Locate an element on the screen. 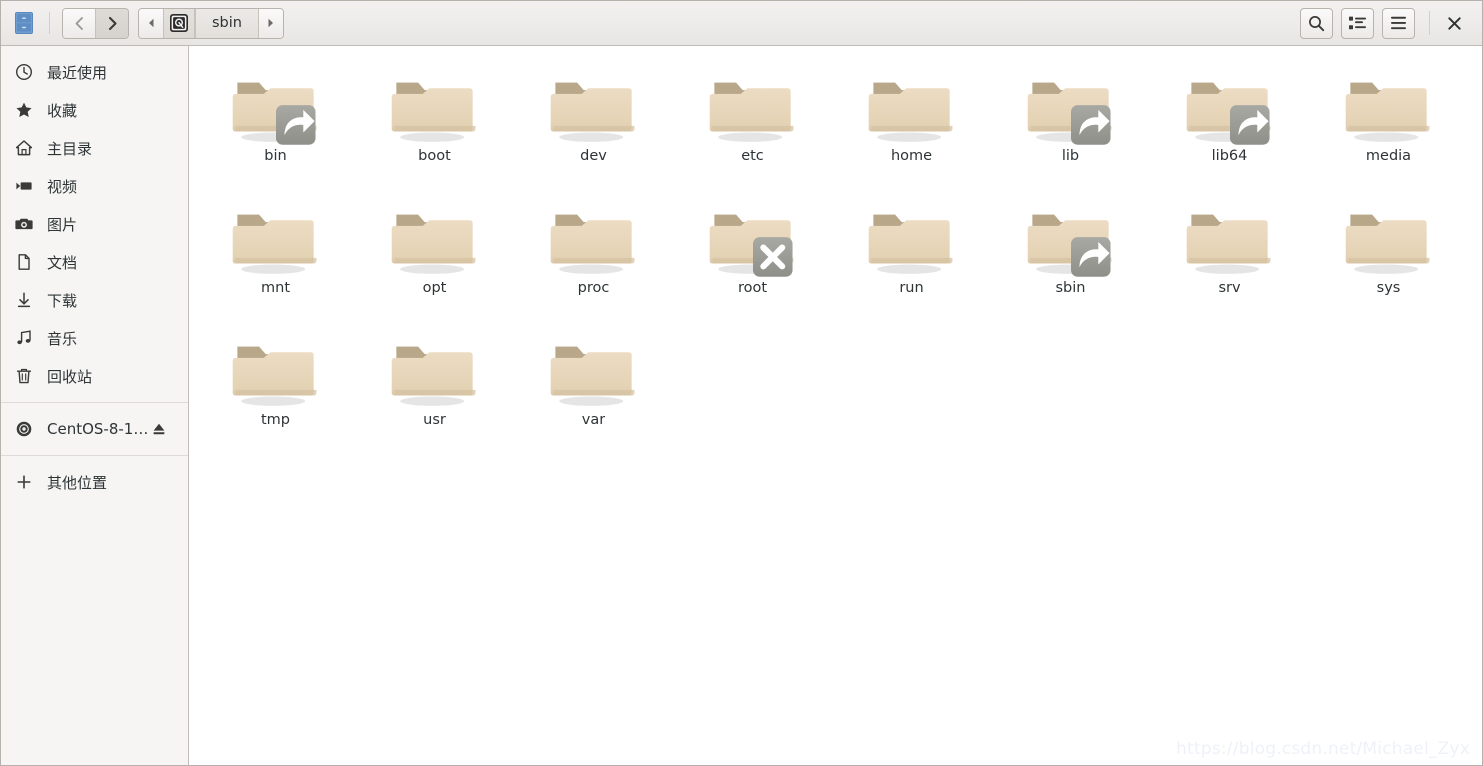 This screenshot has width=1483, height=766. file-item-root: root is located at coordinates (752, 258).